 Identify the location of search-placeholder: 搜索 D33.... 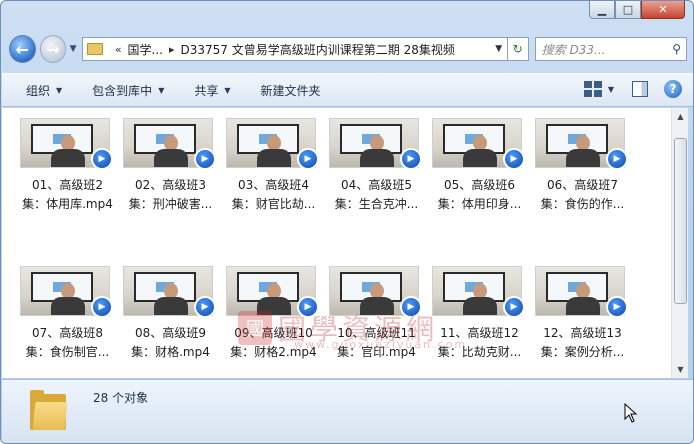
(573, 49).